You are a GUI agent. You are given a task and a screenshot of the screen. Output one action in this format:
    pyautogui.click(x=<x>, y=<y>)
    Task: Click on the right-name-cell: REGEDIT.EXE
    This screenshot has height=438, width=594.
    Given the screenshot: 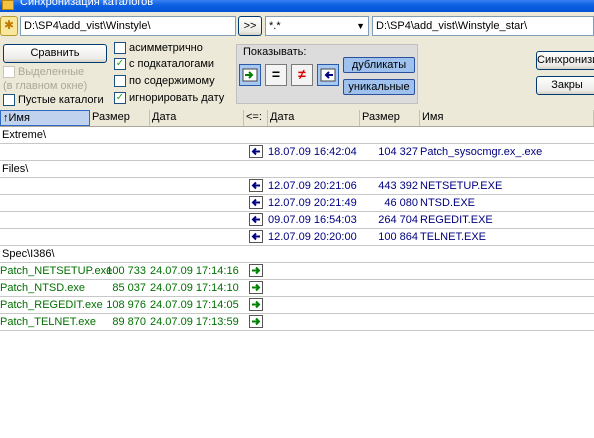 What is the action you would take?
    pyautogui.click(x=456, y=220)
    